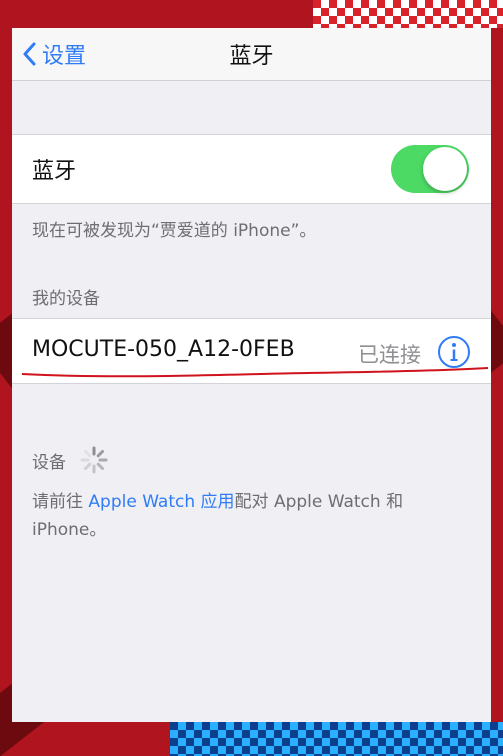  I want to click on spinner-icon, so click(94, 460).